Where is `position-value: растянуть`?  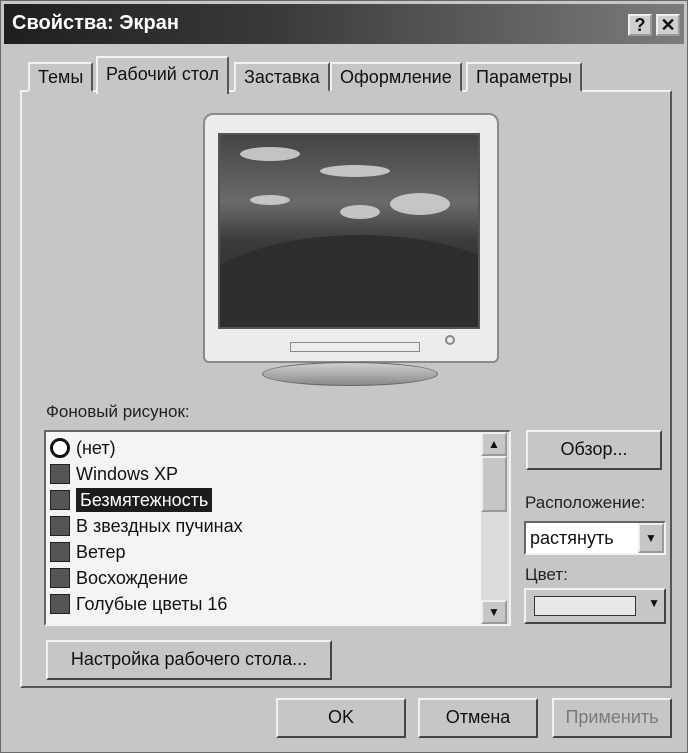
position-value: растянуть is located at coordinates (572, 538).